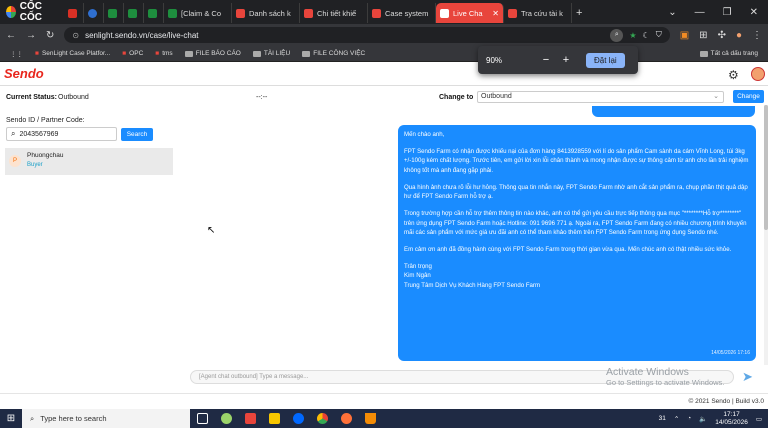 This screenshot has width=768, height=428. What do you see at coordinates (163, 53) in the screenshot?
I see `bookmark-tms: ■ tms` at bounding box center [163, 53].